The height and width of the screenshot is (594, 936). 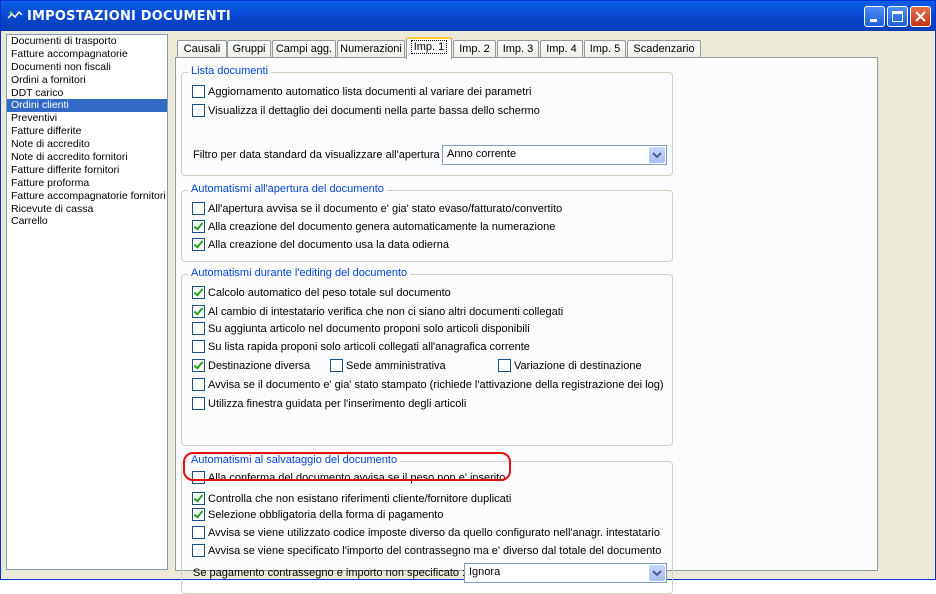 What do you see at coordinates (129, 16) in the screenshot?
I see `window-title: IMPOSTAZIONI DOCUMENTI` at bounding box center [129, 16].